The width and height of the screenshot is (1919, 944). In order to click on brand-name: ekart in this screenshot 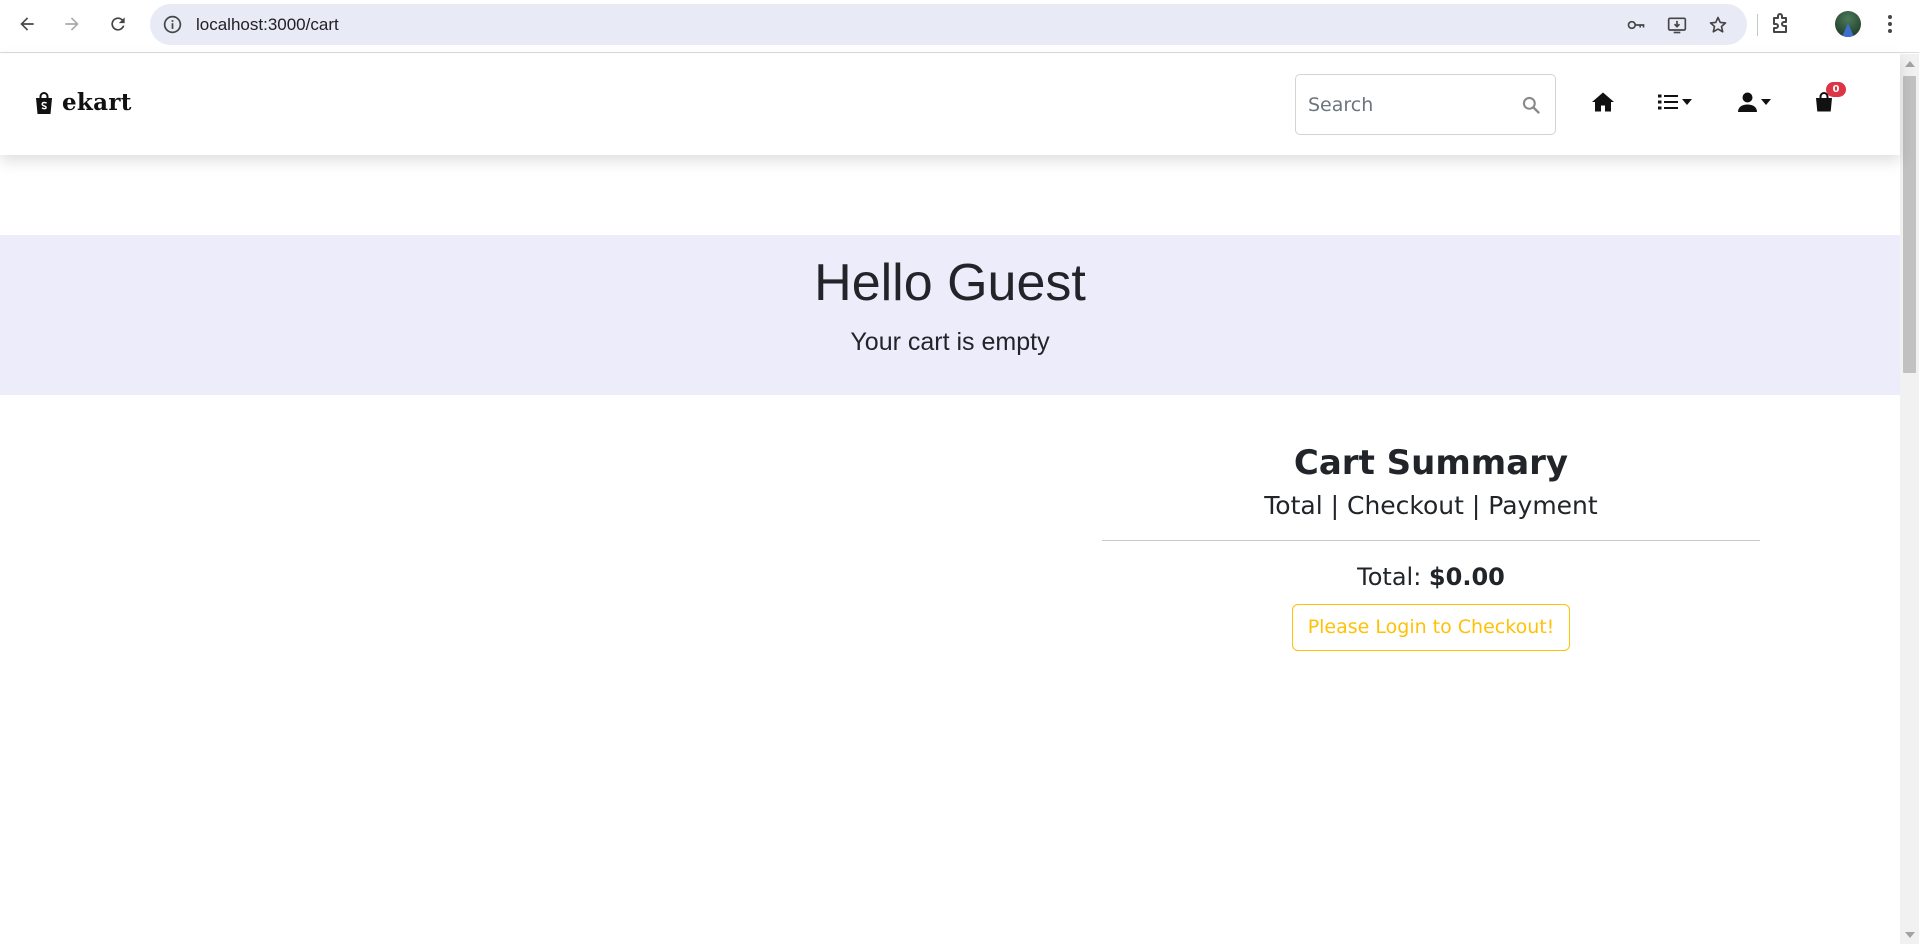, I will do `click(97, 102)`.